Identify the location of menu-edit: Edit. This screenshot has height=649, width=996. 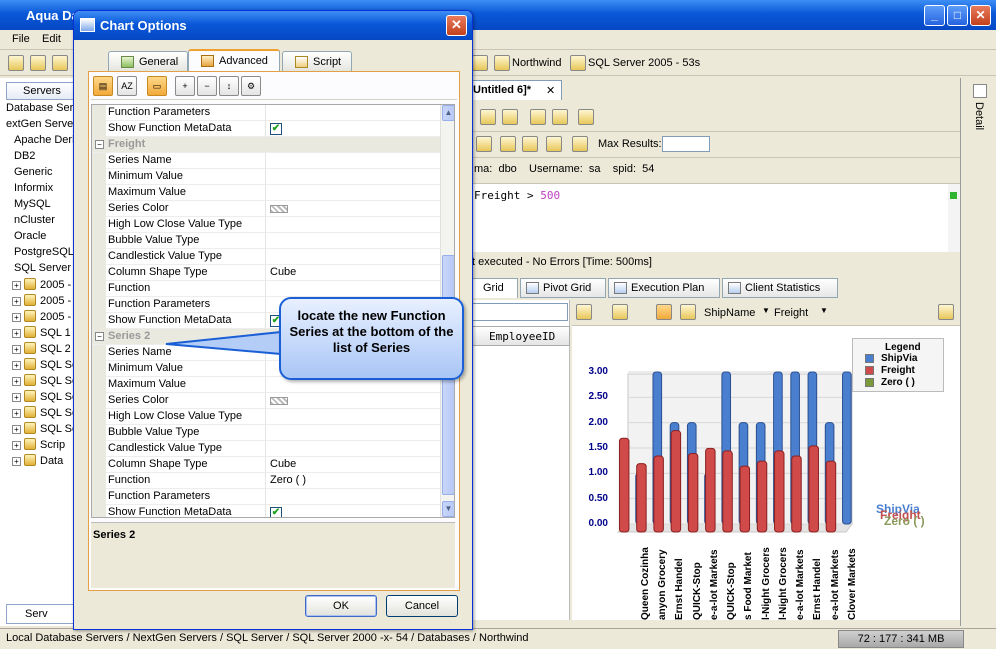
(51, 39).